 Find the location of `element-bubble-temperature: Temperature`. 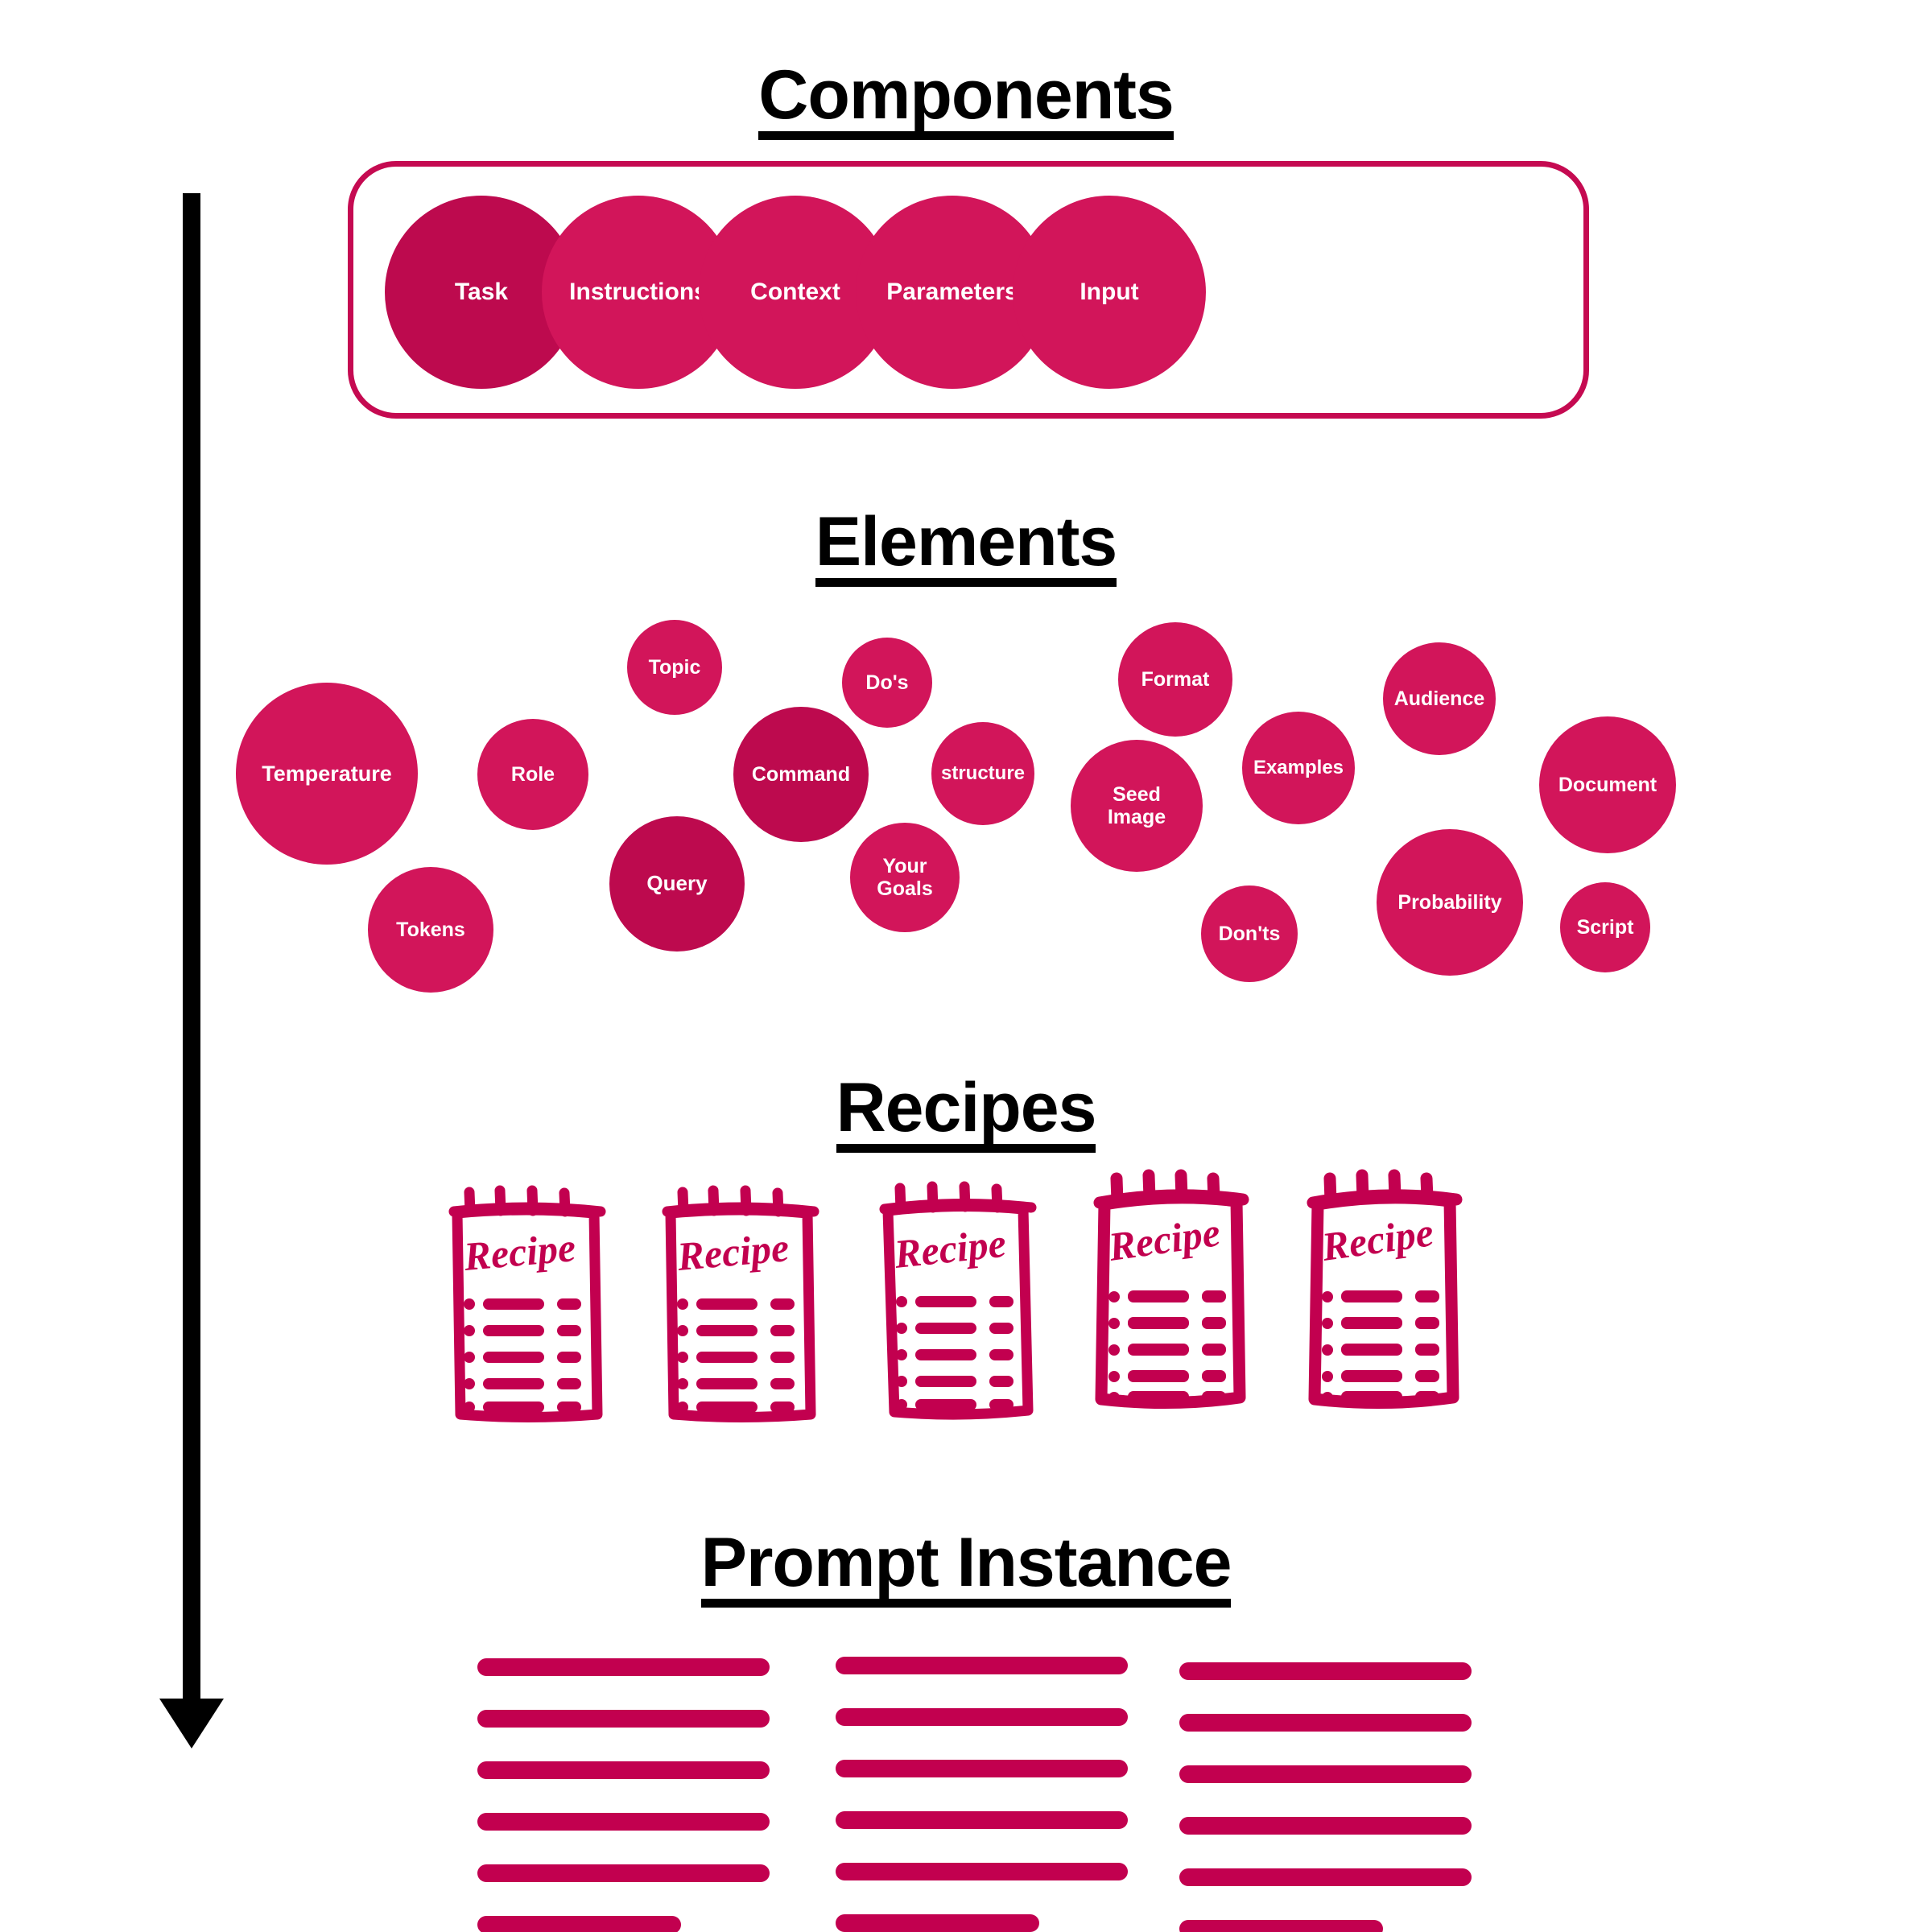

element-bubble-temperature: Temperature is located at coordinates (327, 774).